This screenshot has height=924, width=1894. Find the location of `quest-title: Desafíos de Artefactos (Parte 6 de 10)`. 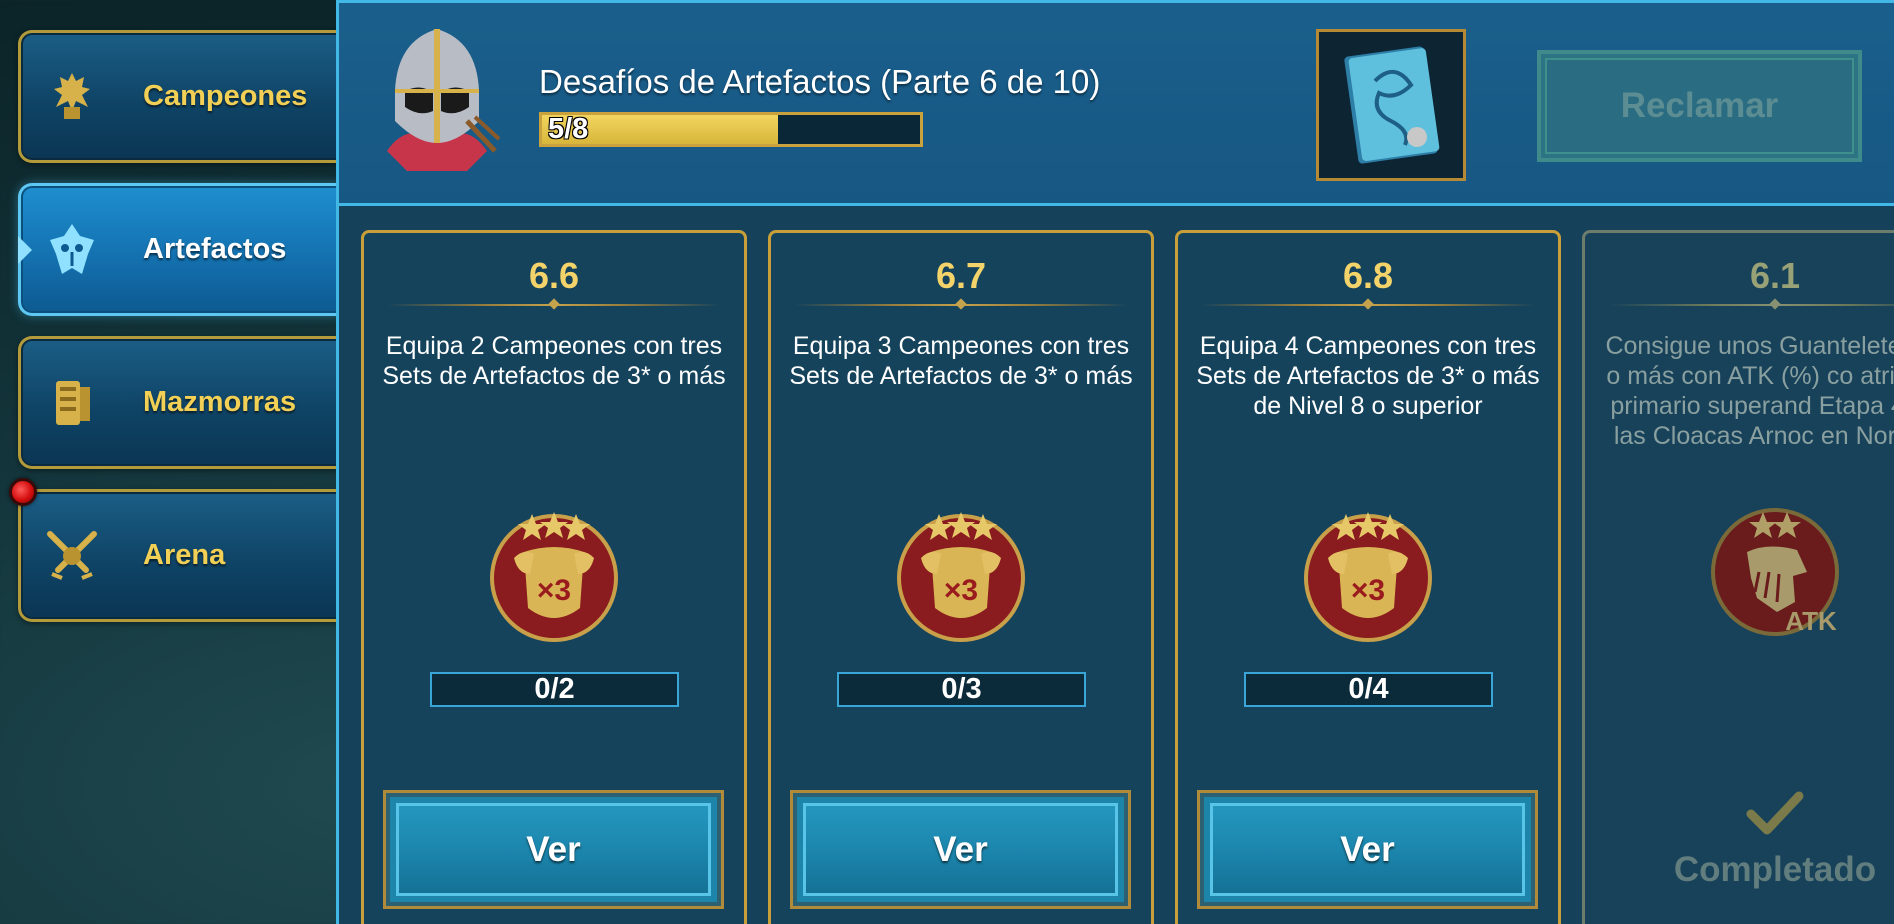

quest-title: Desafíos de Artefactos (Parte 6 de 10) is located at coordinates (820, 81).